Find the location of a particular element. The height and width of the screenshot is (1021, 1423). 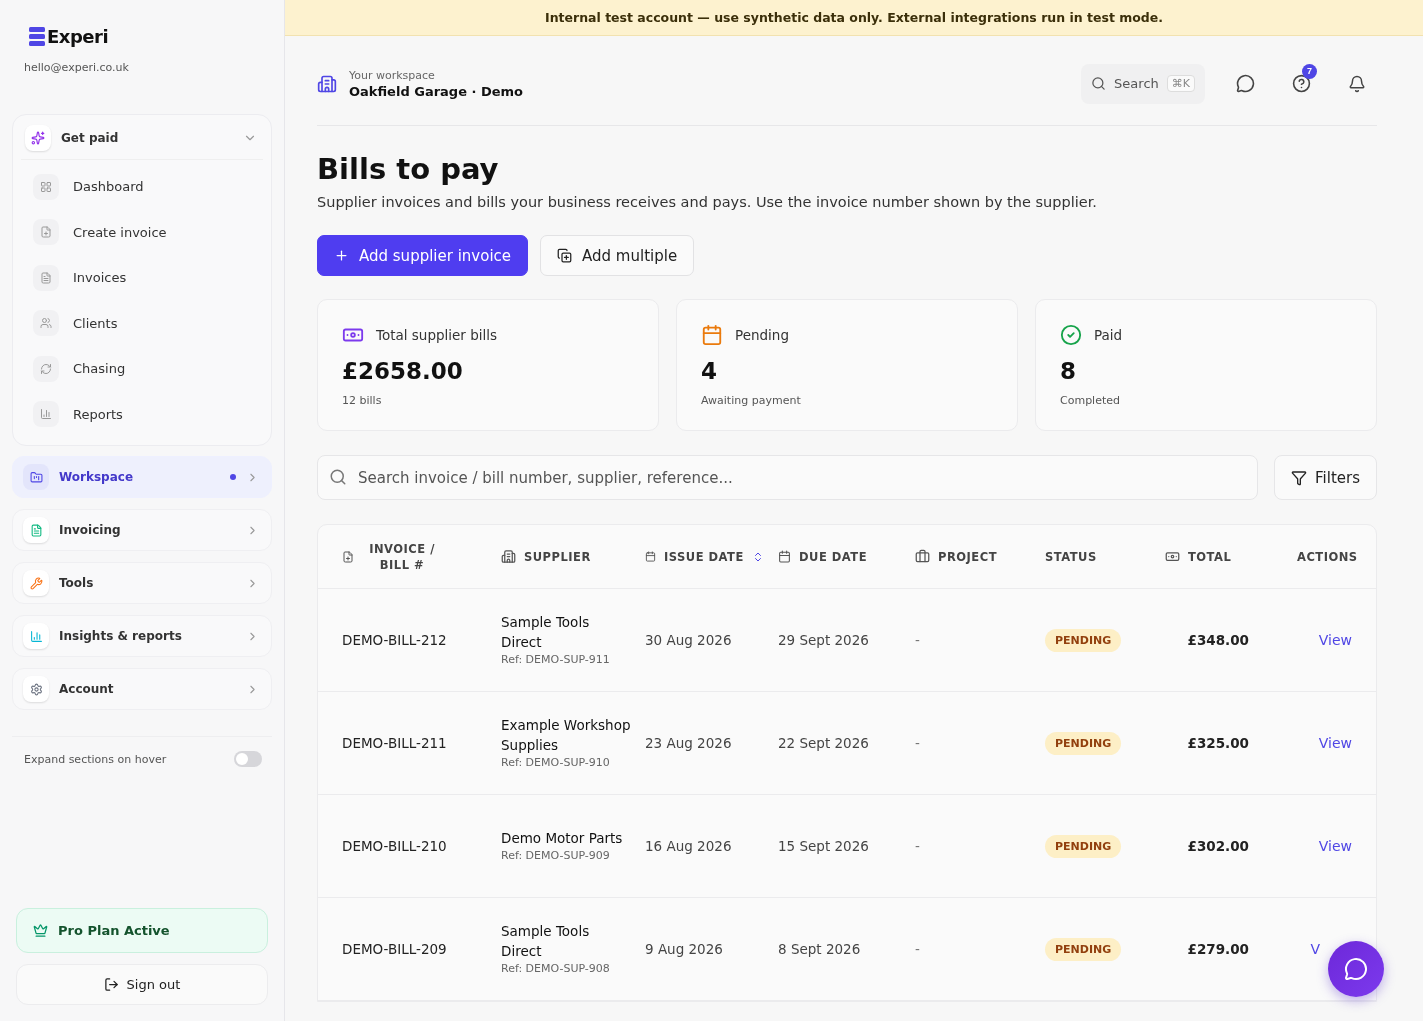

page-title: Bills to pay is located at coordinates (408, 169).